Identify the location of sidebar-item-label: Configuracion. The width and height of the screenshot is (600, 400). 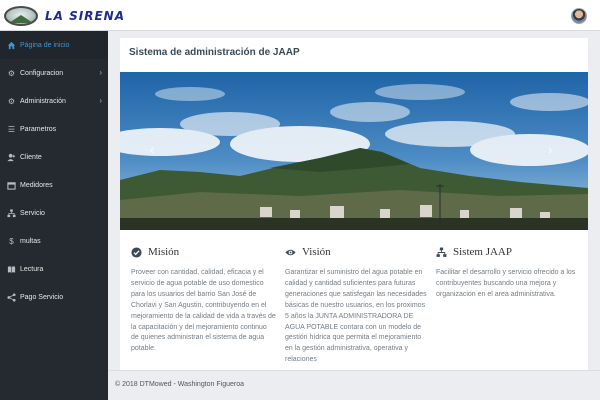
(42, 73).